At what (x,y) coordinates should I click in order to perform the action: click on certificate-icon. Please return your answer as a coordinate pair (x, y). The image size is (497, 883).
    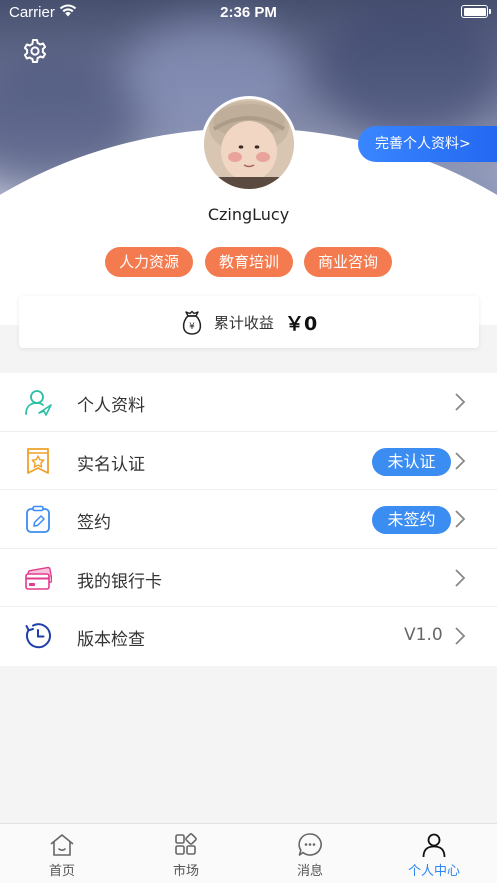
    Looking at the image, I should click on (38, 460).